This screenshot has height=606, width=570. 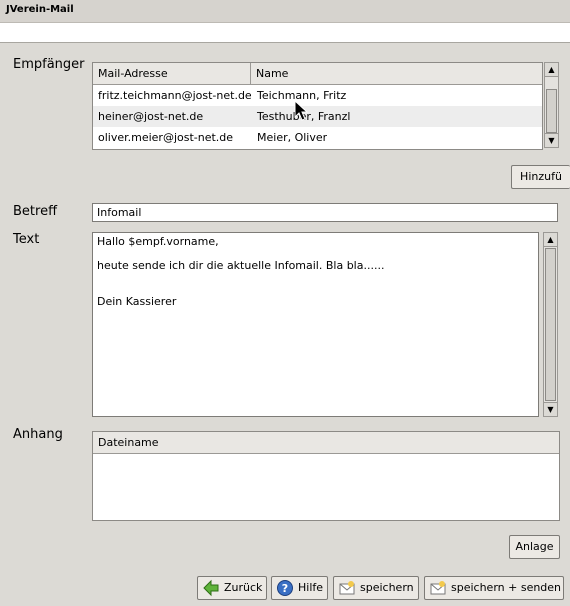 What do you see at coordinates (325, 212) in the screenshot?
I see `subject-input: Infomail` at bounding box center [325, 212].